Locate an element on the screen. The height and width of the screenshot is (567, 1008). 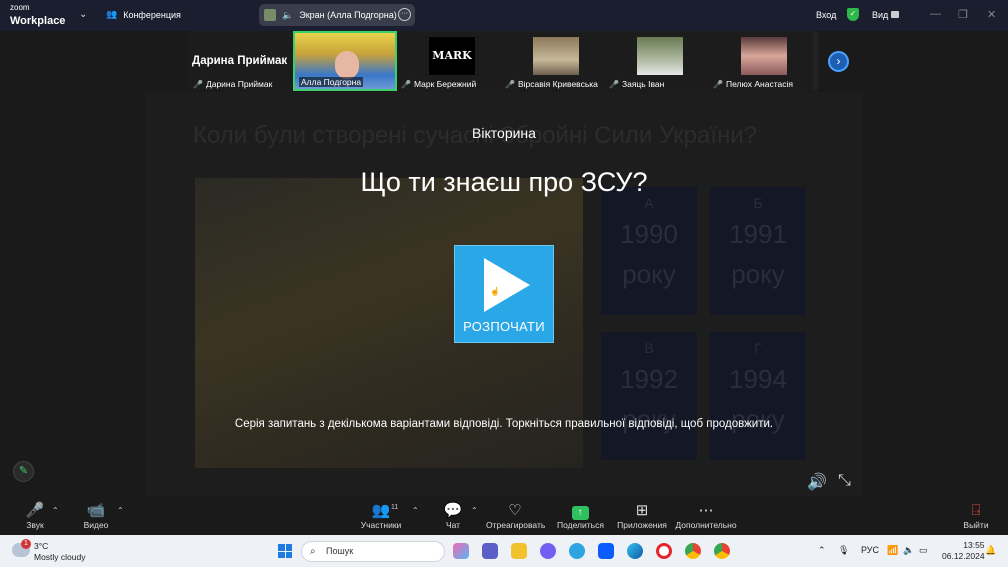
participant-video: MARK is located at coordinates (452, 56).